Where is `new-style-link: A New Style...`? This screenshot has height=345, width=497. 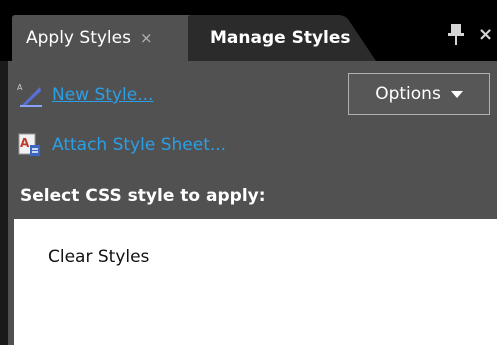
new-style-link: A New Style... is located at coordinates (84, 95).